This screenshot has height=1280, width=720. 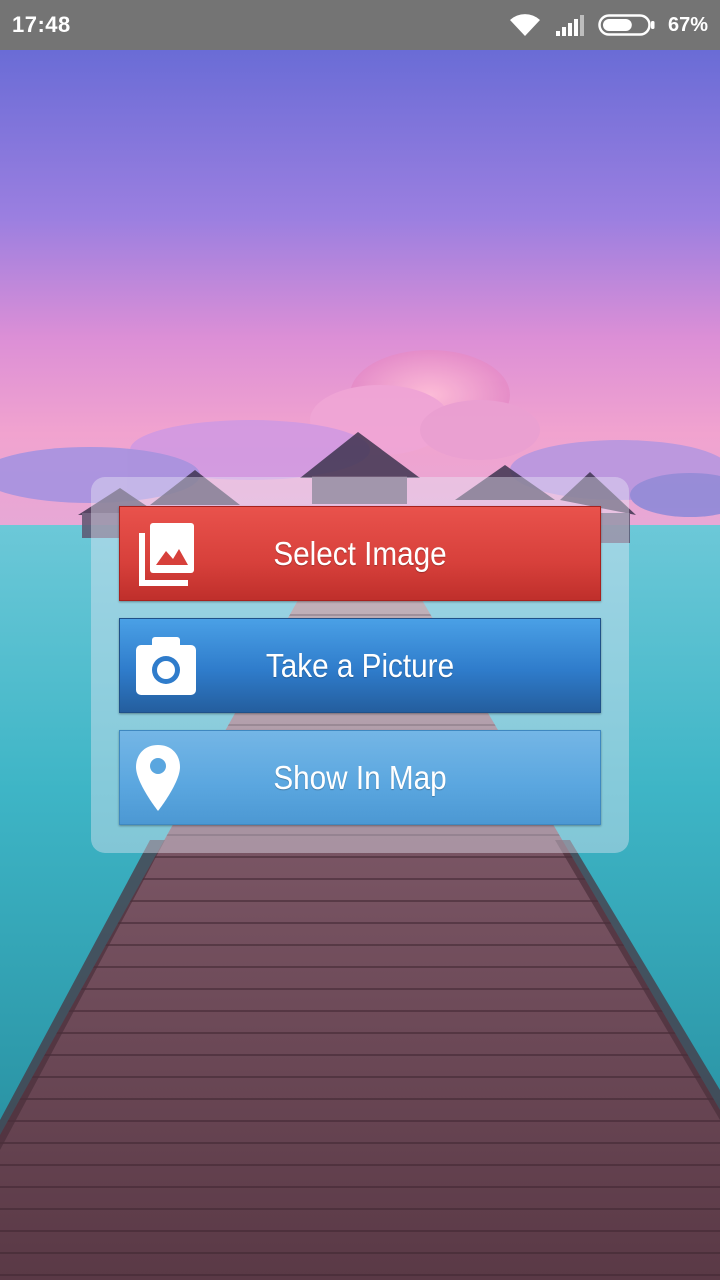 I want to click on select-image-button: Select Image, so click(x=360, y=553).